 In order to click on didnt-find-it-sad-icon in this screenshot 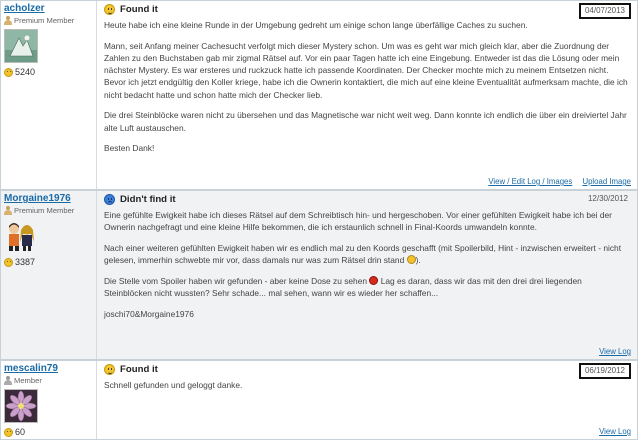, I will do `click(109, 199)`.